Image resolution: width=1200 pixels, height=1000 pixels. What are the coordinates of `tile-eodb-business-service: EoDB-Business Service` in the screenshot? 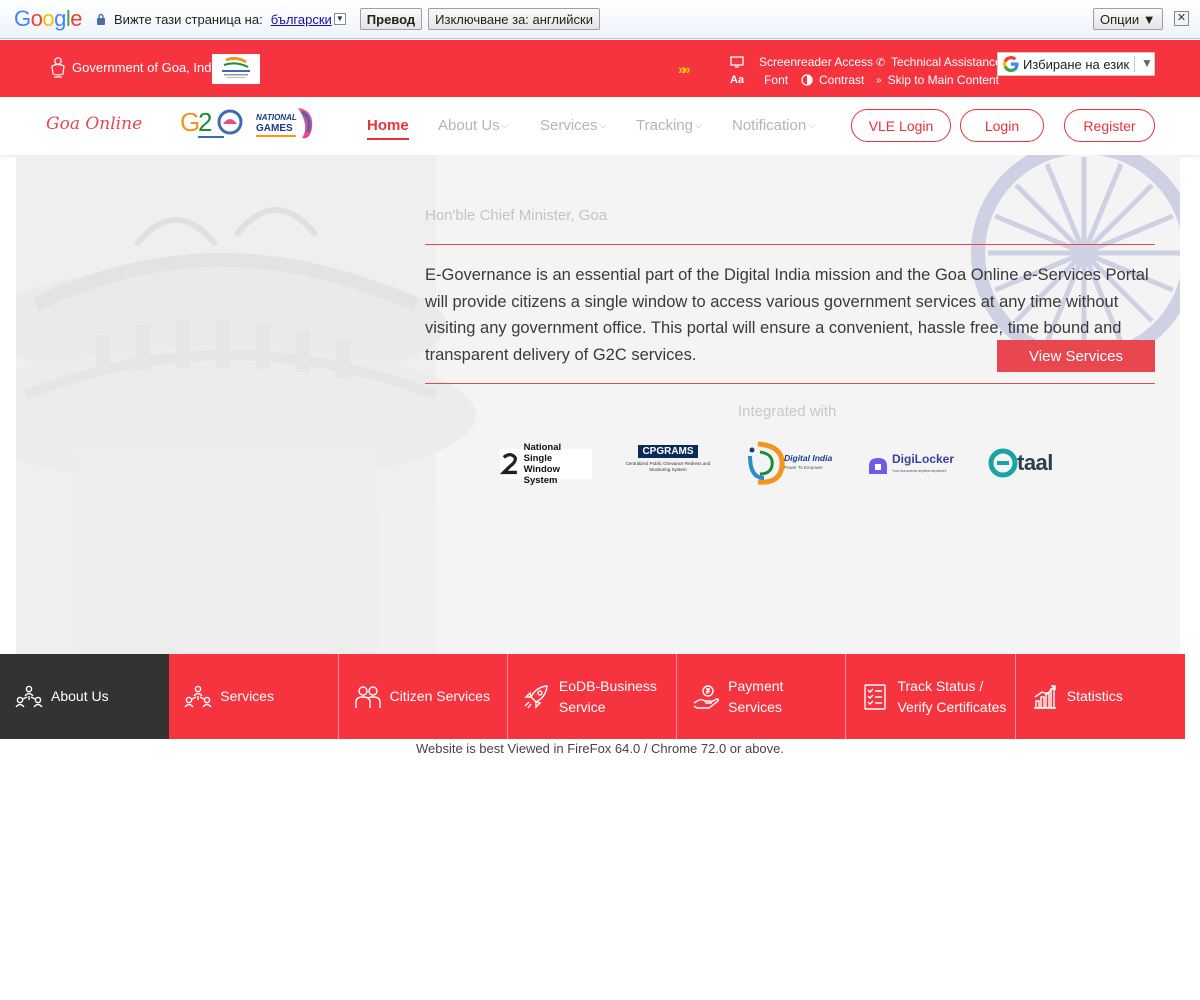 It's located at (592, 696).